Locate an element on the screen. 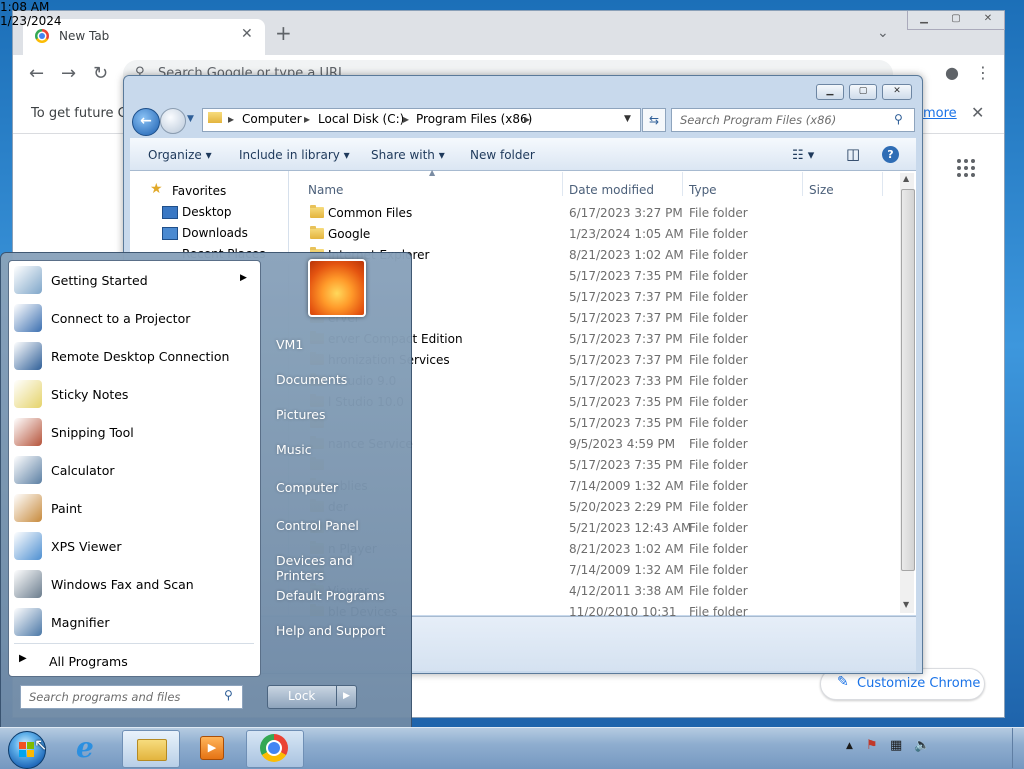  all-programs-button: ▶ All Programs is located at coordinates (133, 659).